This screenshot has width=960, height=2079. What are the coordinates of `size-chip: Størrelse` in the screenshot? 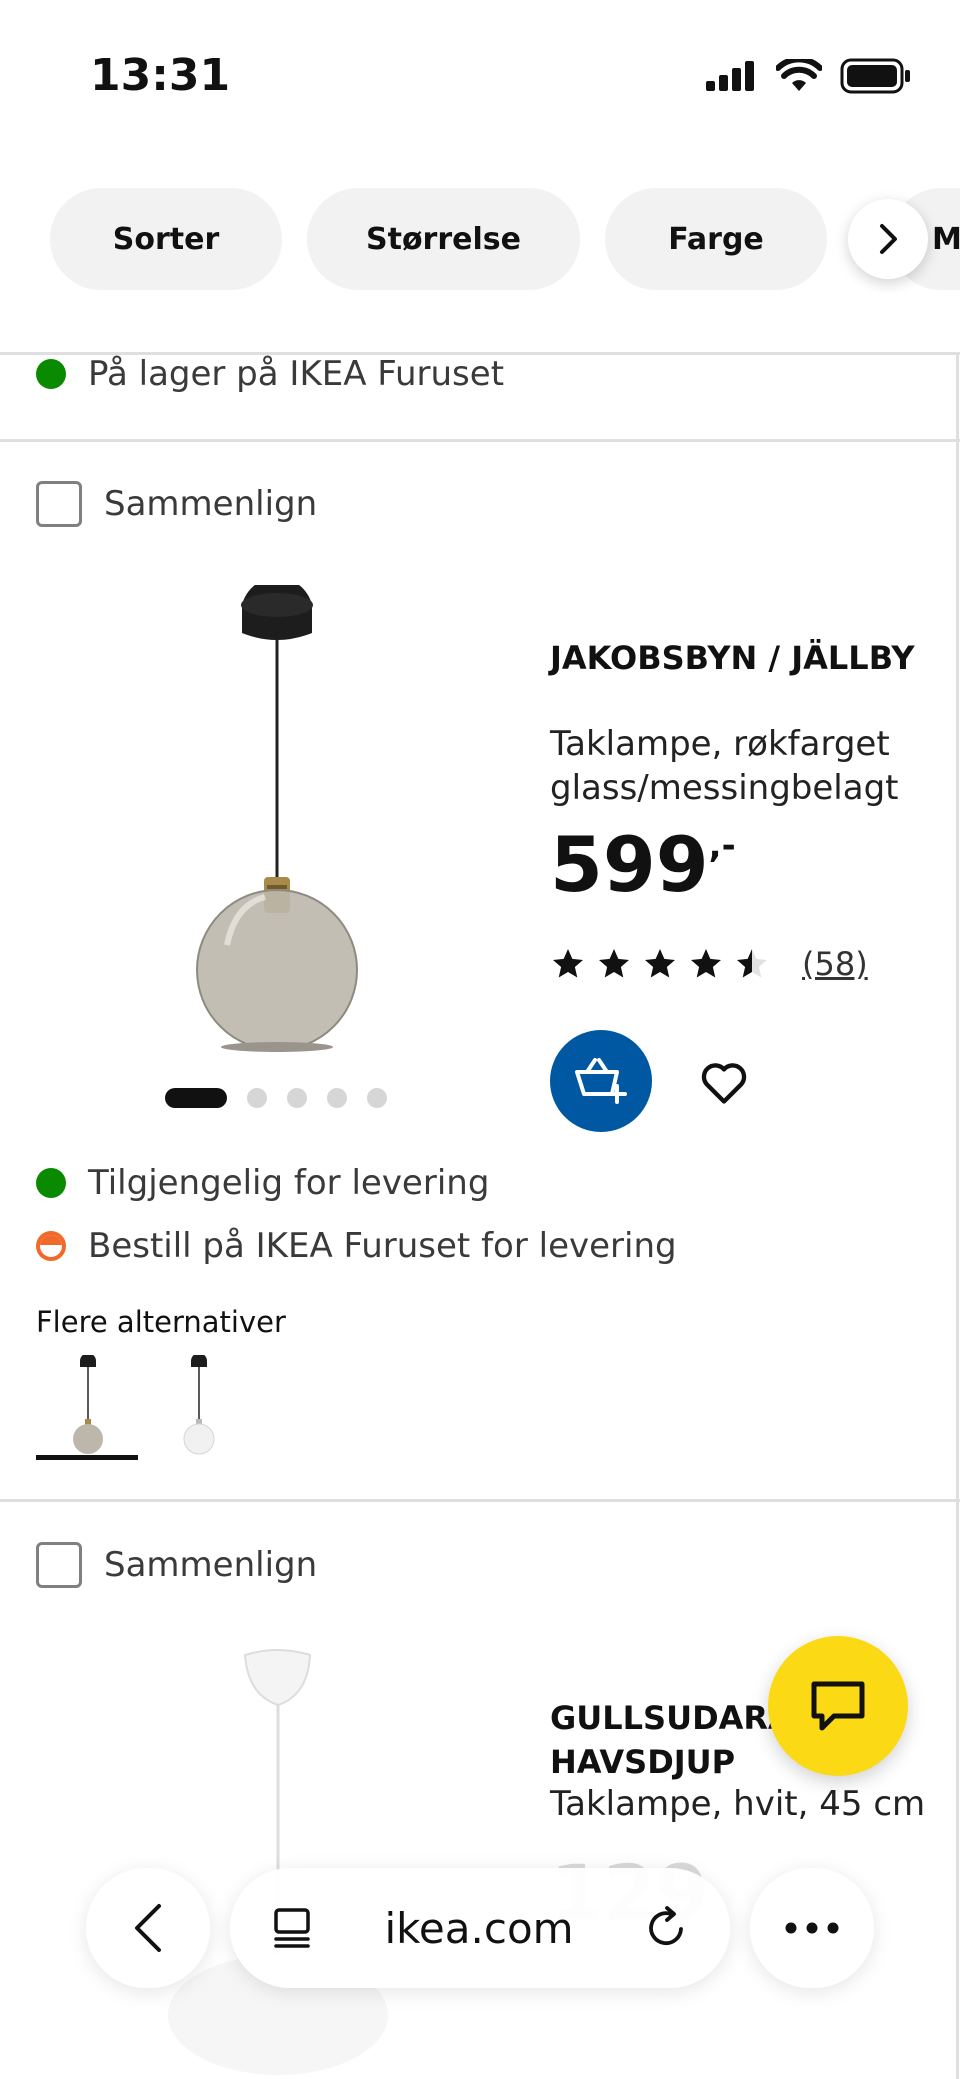 It's located at (443, 239).